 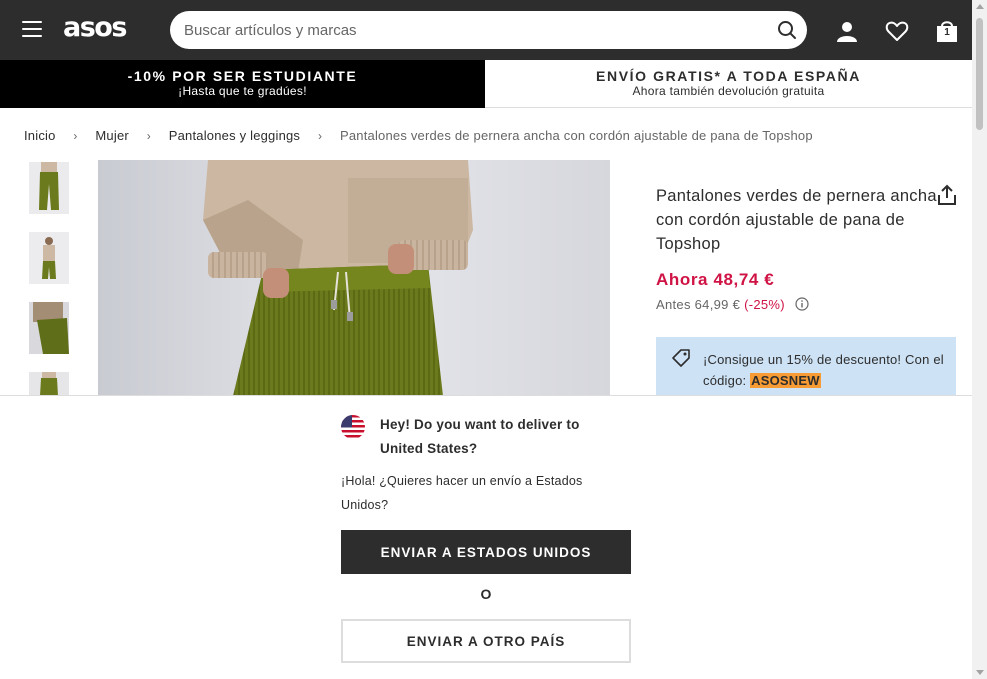 What do you see at coordinates (728, 76) in the screenshot?
I see `shipping-promo-title: ENVÍO GRATIS* A TODA ESPAÑA` at bounding box center [728, 76].